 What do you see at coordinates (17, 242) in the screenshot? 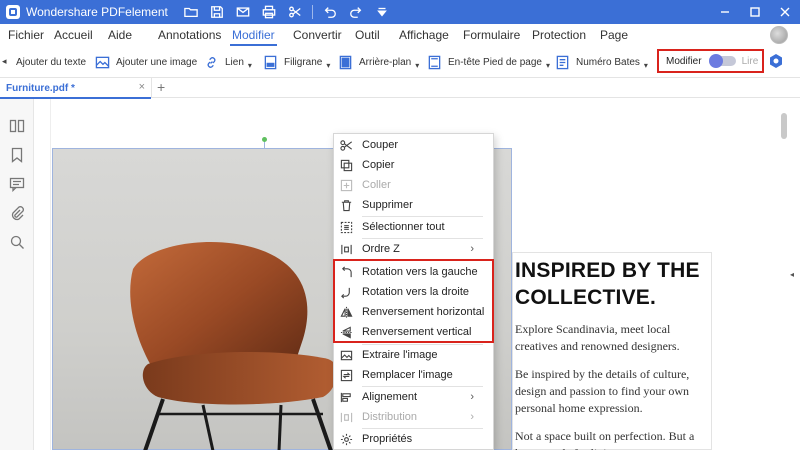
I see `search-icon` at bounding box center [17, 242].